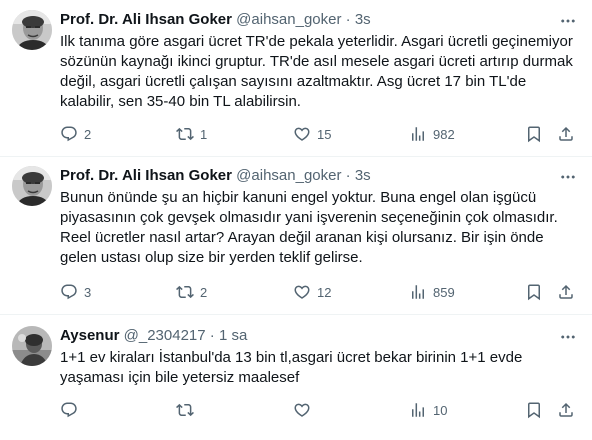  I want to click on reply-count: 3, so click(88, 292).